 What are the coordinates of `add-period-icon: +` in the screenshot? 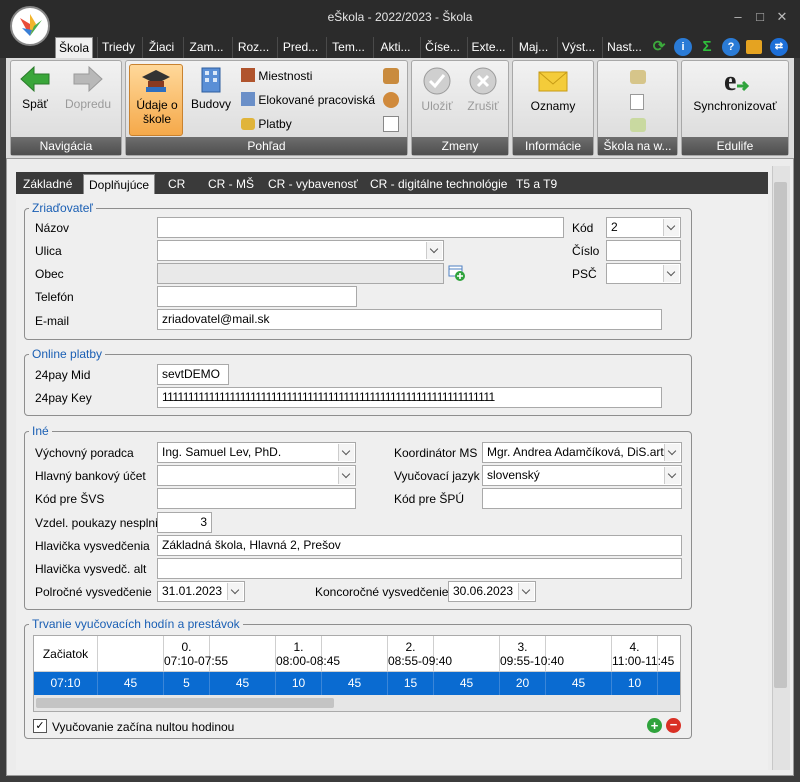 It's located at (654, 725).